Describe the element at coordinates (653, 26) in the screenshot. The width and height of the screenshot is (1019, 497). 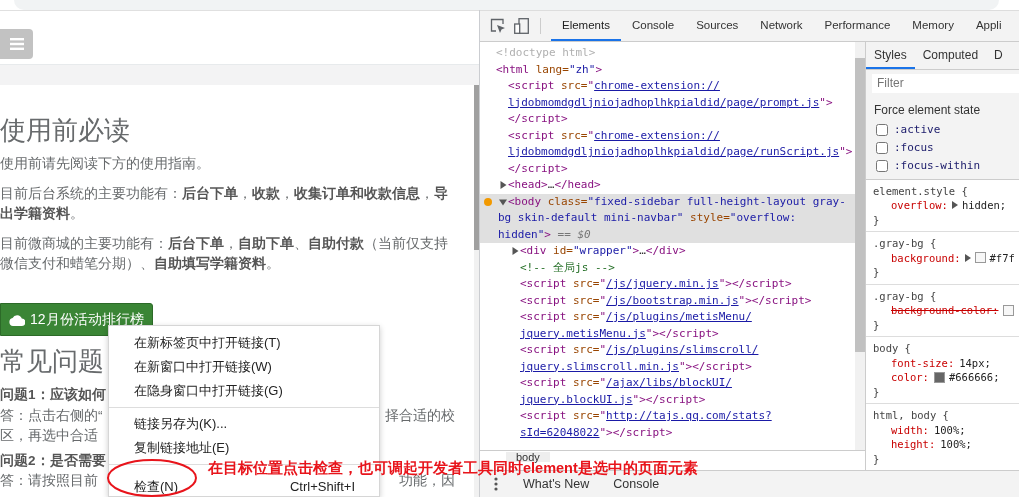
I see `devtools-tab: Console` at that location.